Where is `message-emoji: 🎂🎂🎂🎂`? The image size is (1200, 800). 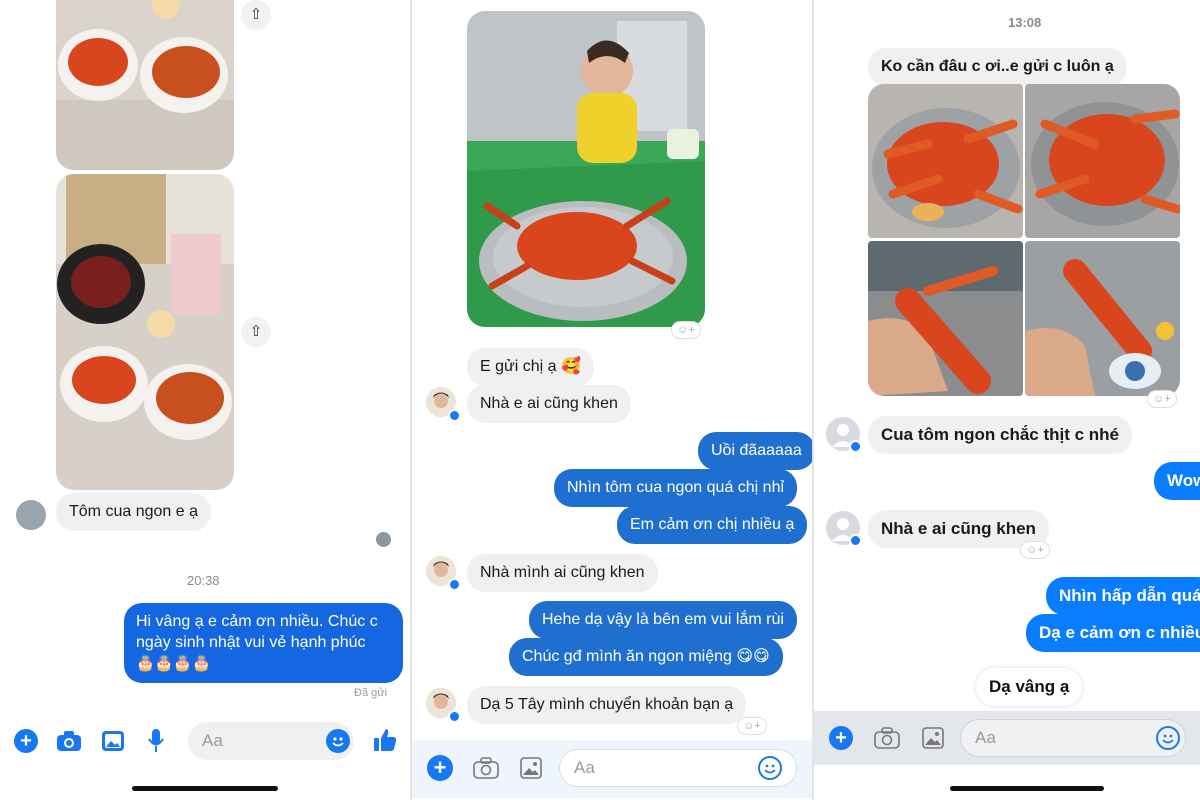
message-emoji: 🎂🎂🎂🎂 is located at coordinates (173, 663).